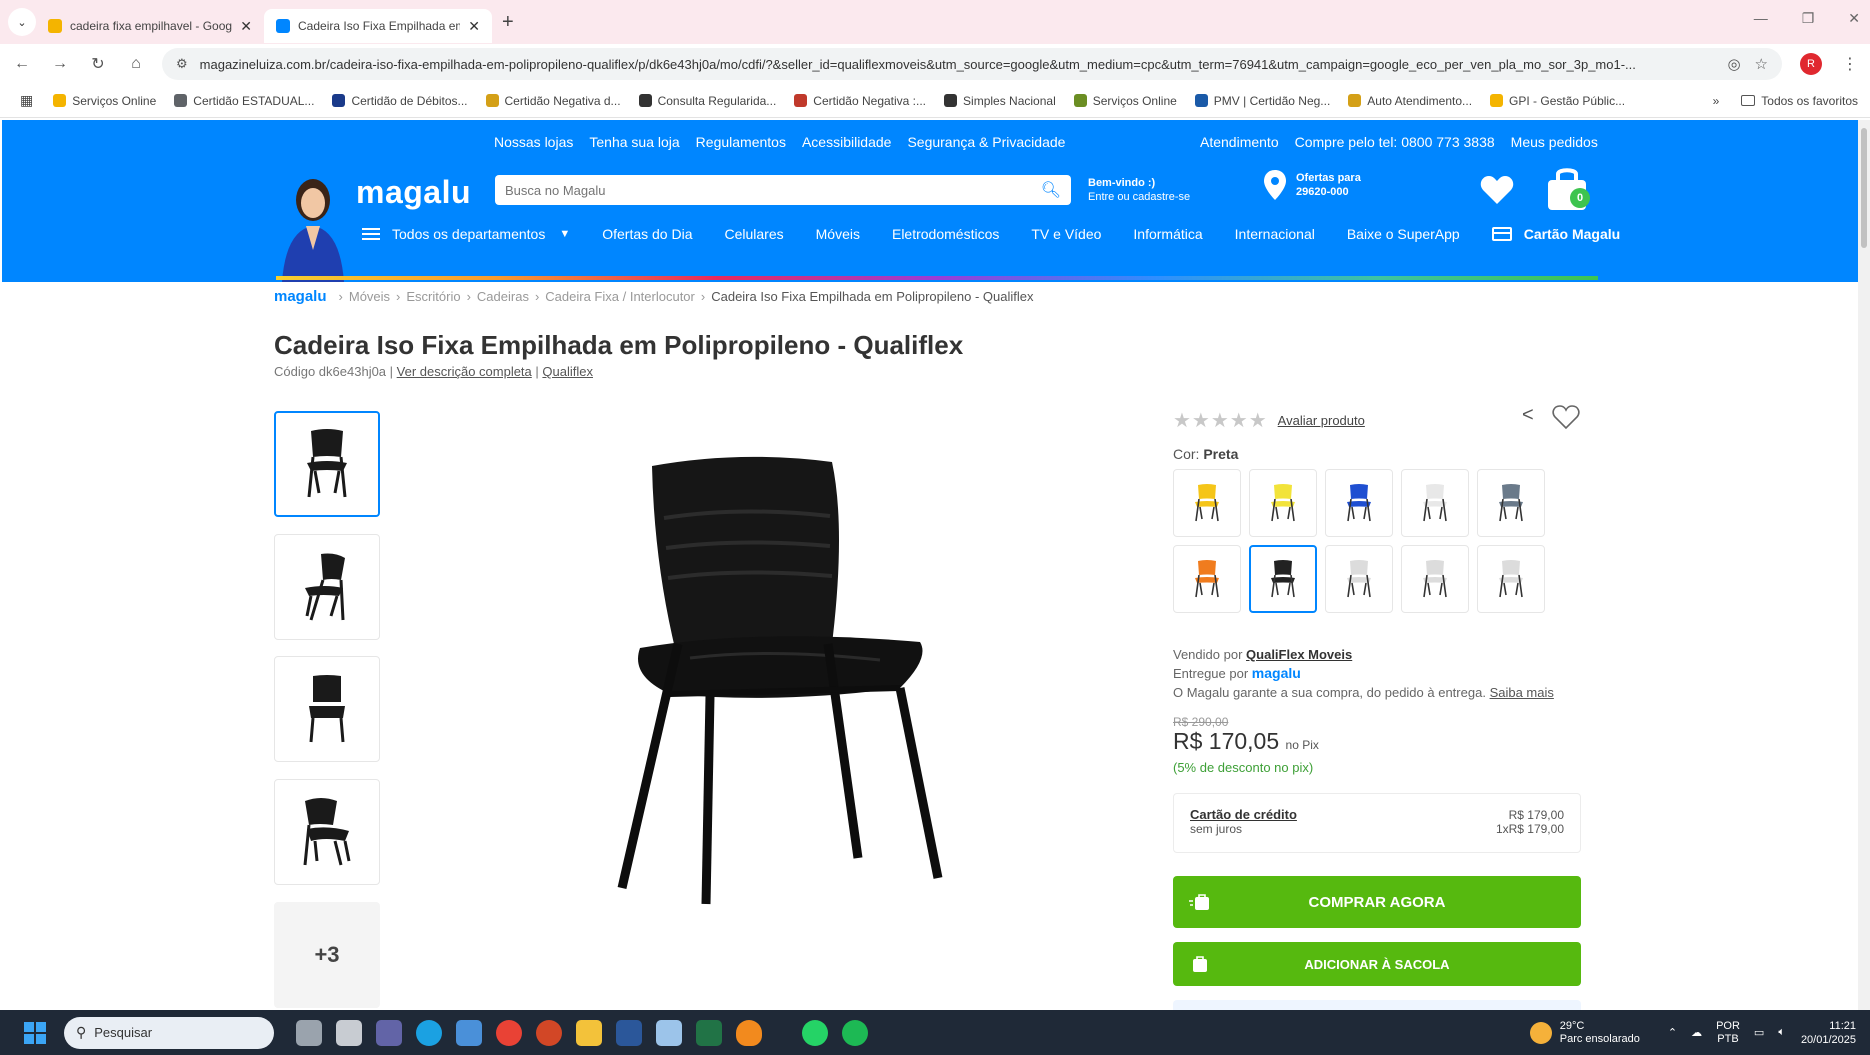  Describe the element at coordinates (785, 683) in the screenshot. I see `product-main-image` at that location.